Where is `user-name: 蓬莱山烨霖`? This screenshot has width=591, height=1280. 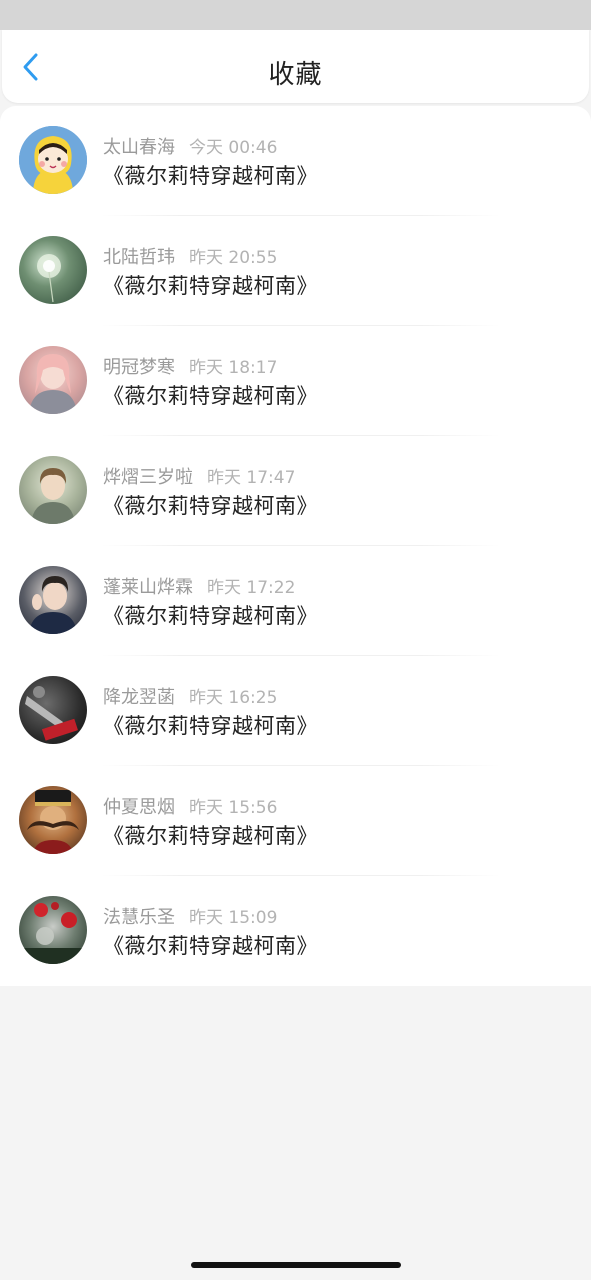 user-name: 蓬莱山烨霖 is located at coordinates (148, 587).